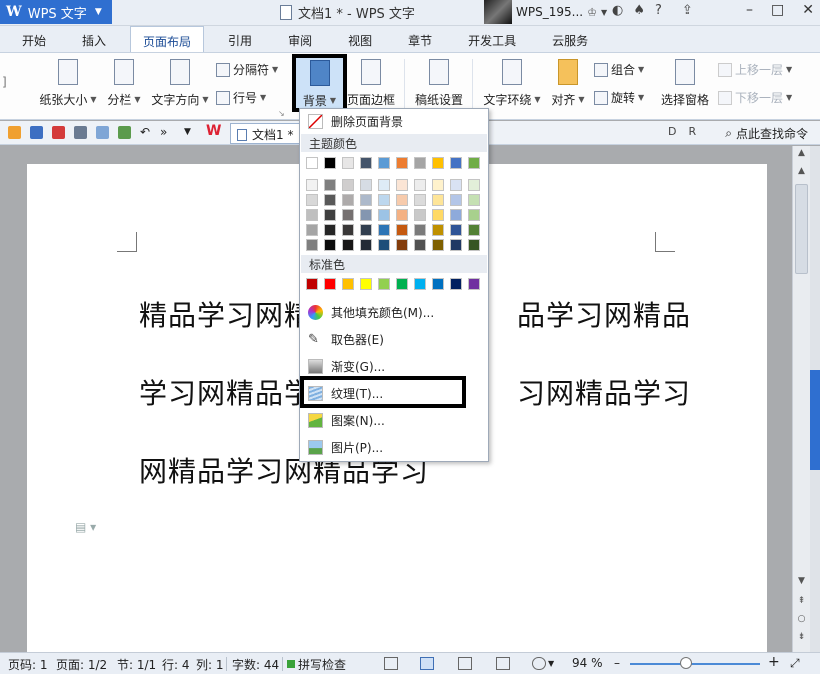  What do you see at coordinates (176, 664) in the screenshot?
I see `row-info: 行: 4` at bounding box center [176, 664].